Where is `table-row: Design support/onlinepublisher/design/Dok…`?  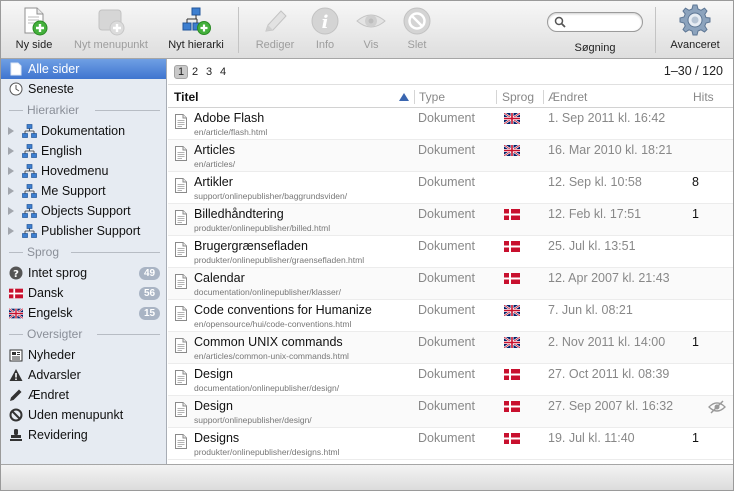
table-row: Design support/onlinepublisher/design/Dok… is located at coordinates (450, 412).